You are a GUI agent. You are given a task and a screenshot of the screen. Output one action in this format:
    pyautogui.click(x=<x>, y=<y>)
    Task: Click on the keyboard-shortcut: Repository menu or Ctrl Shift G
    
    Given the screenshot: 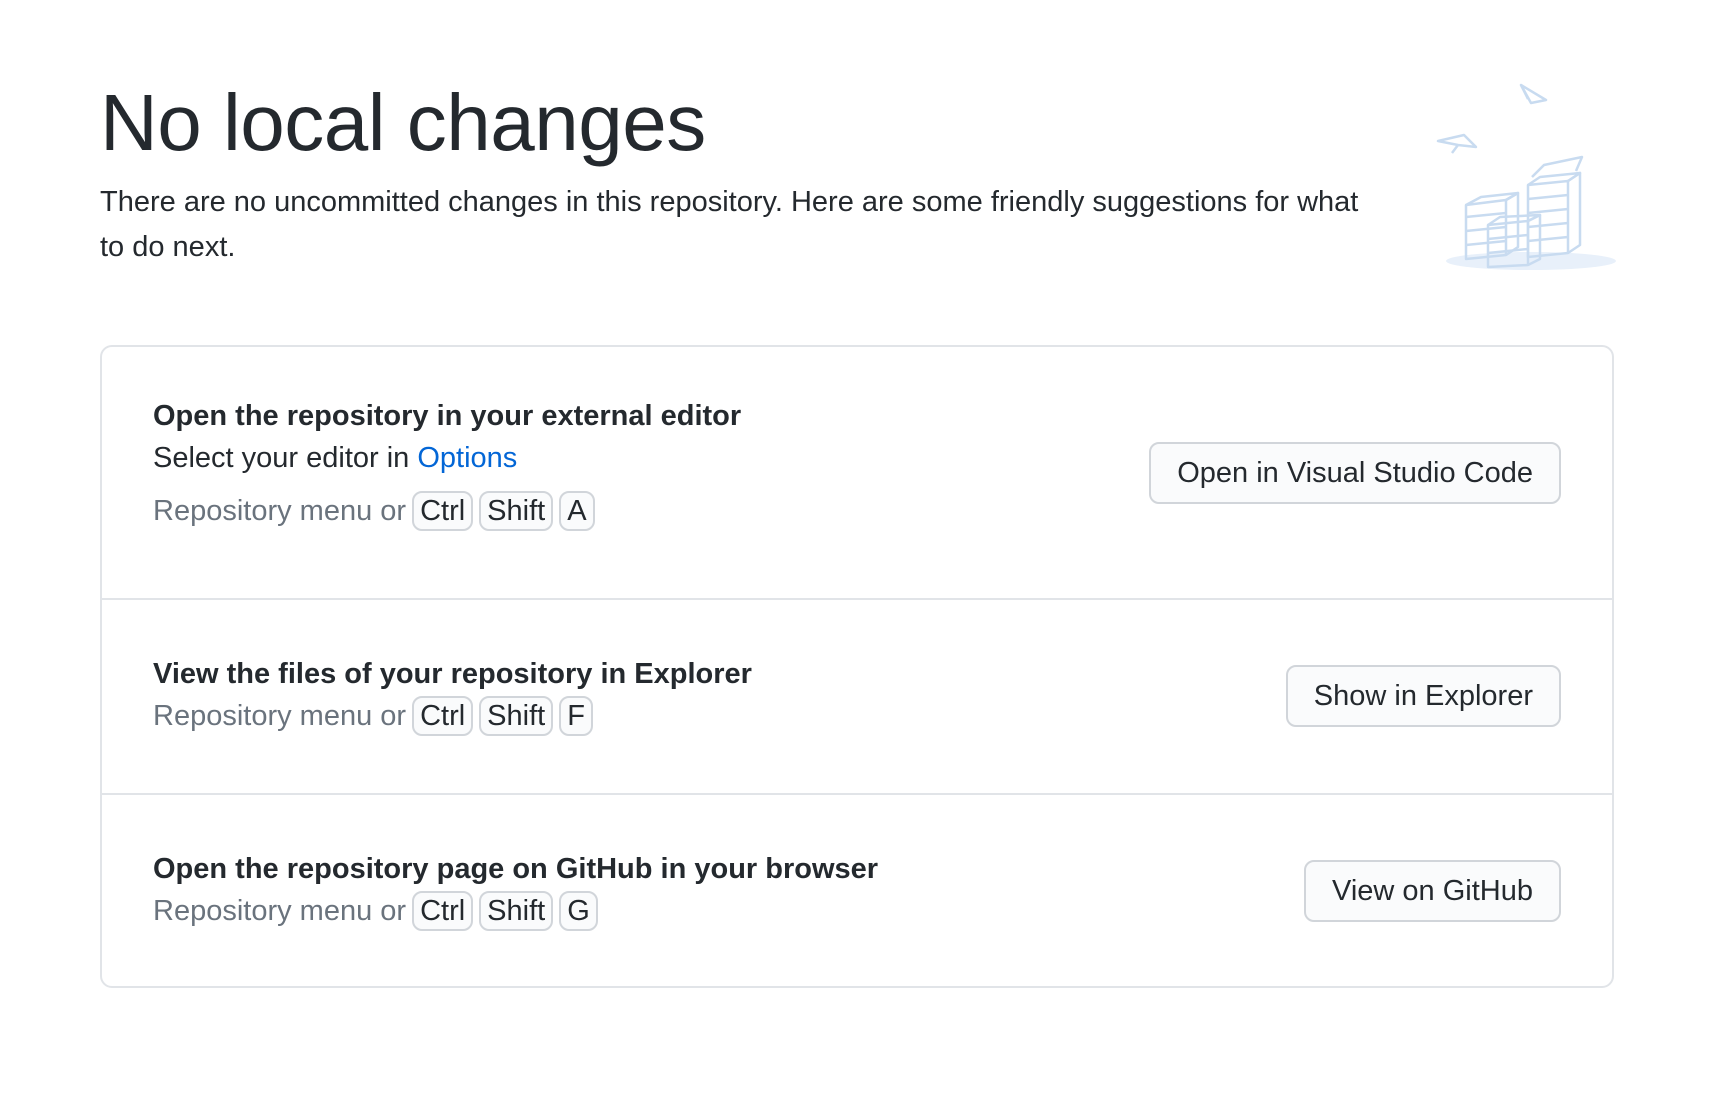 What is the action you would take?
    pyautogui.click(x=515, y=911)
    